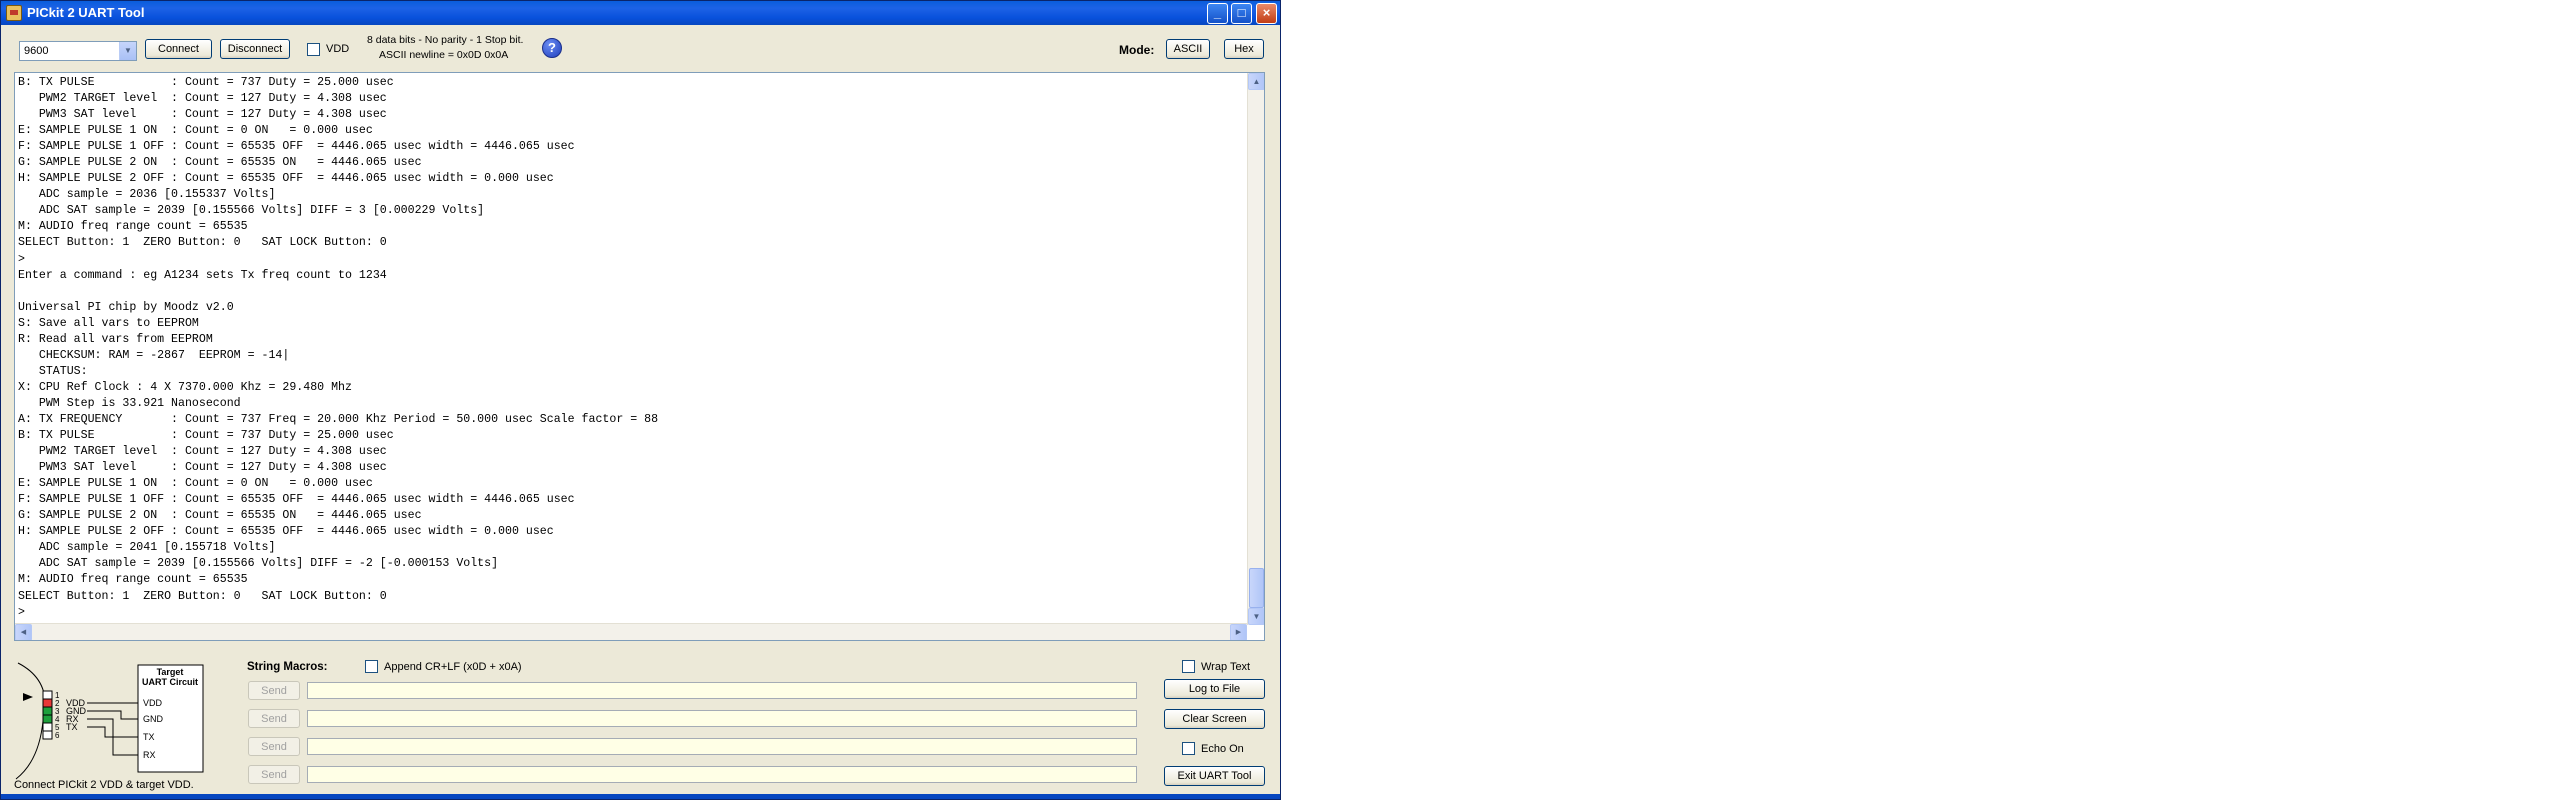 The image size is (2560, 800). I want to click on macro-2-input, so click(722, 718).